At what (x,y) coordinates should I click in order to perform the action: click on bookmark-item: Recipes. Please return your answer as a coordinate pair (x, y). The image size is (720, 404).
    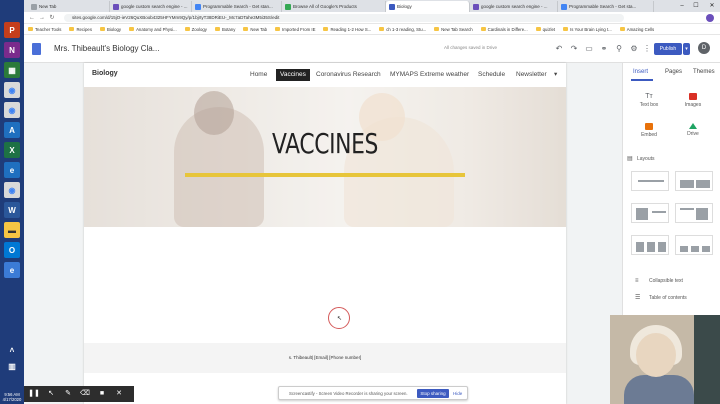
    Looking at the image, I should click on (80, 29).